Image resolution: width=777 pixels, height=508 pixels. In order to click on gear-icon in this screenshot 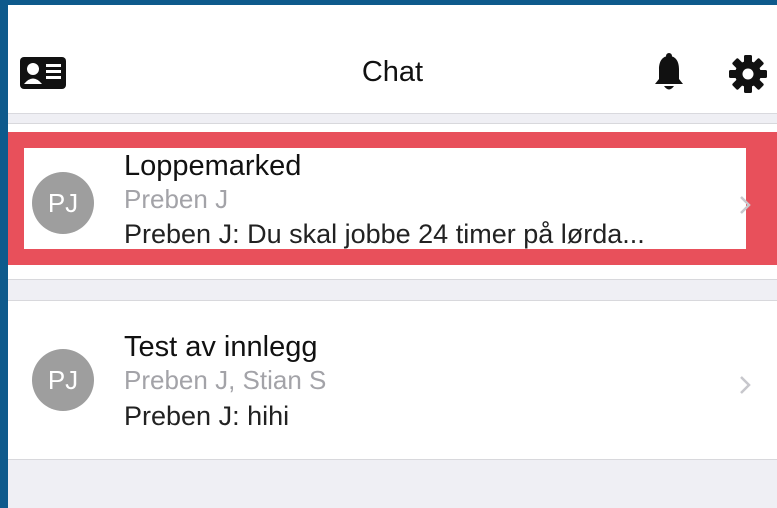, I will do `click(748, 74)`.